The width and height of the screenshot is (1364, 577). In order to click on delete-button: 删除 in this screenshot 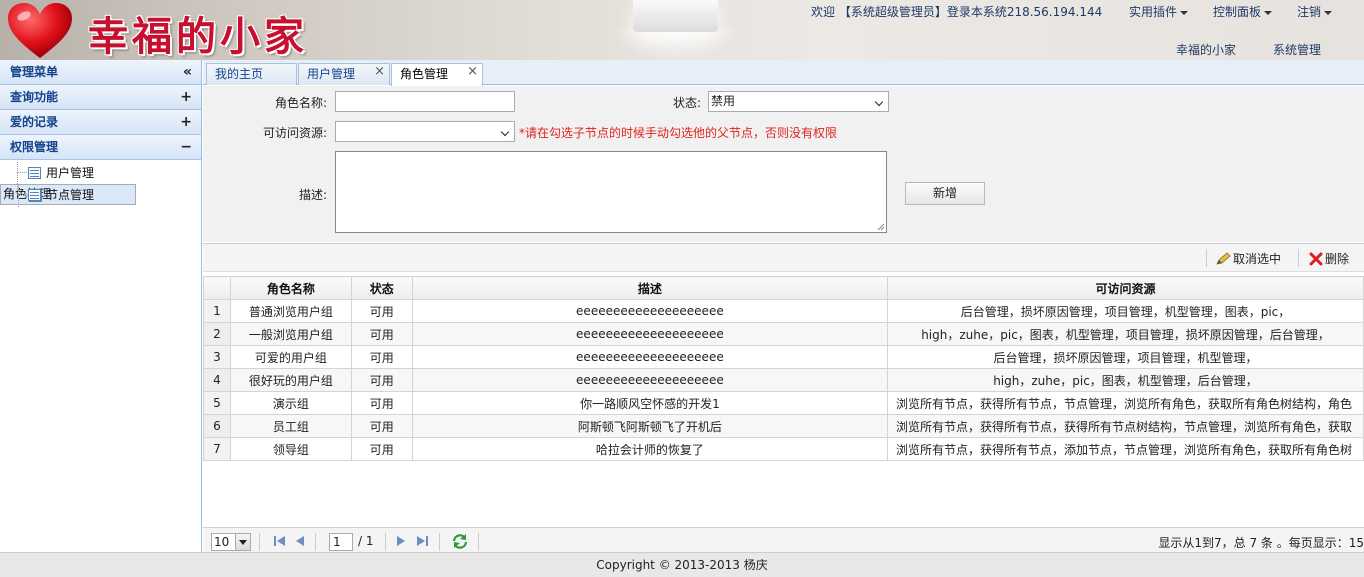, I will do `click(1329, 258)`.